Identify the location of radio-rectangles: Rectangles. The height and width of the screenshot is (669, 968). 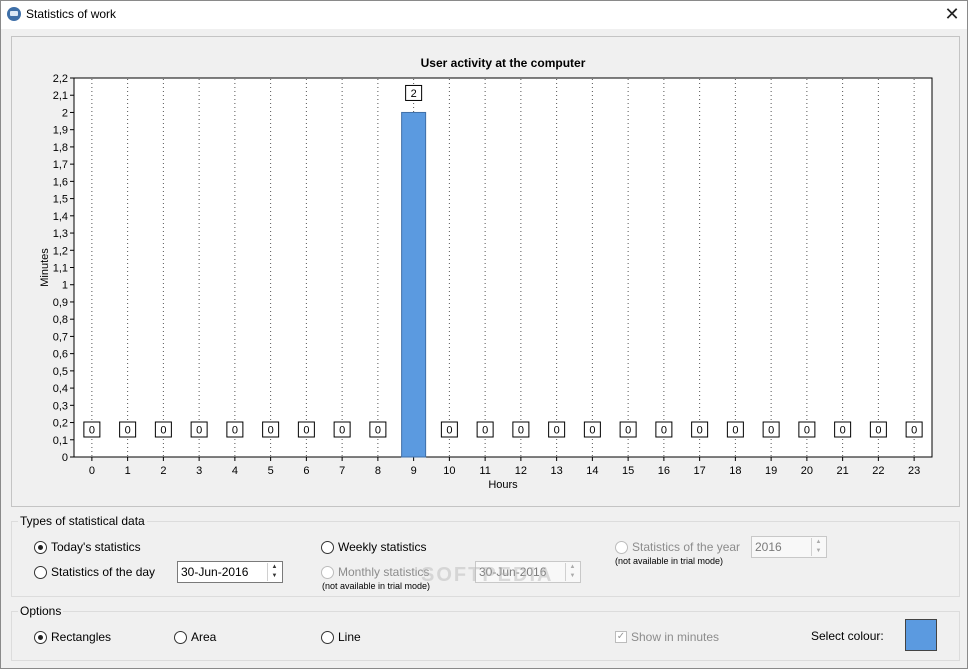
(72, 637).